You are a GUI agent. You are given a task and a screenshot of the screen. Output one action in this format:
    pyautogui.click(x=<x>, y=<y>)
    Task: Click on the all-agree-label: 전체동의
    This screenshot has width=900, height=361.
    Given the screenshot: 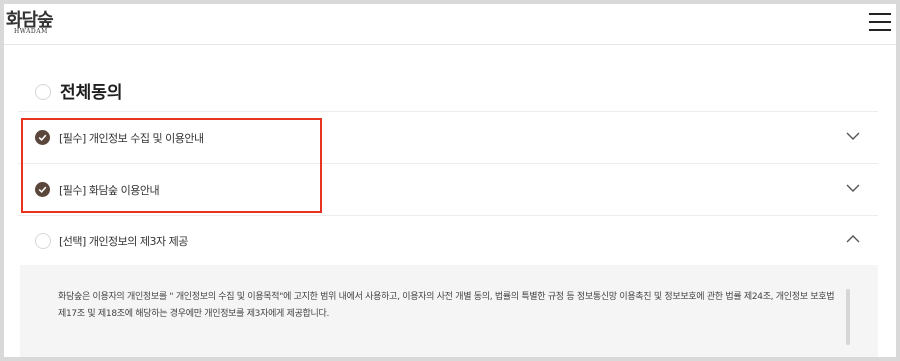 What is the action you would take?
    pyautogui.click(x=91, y=93)
    